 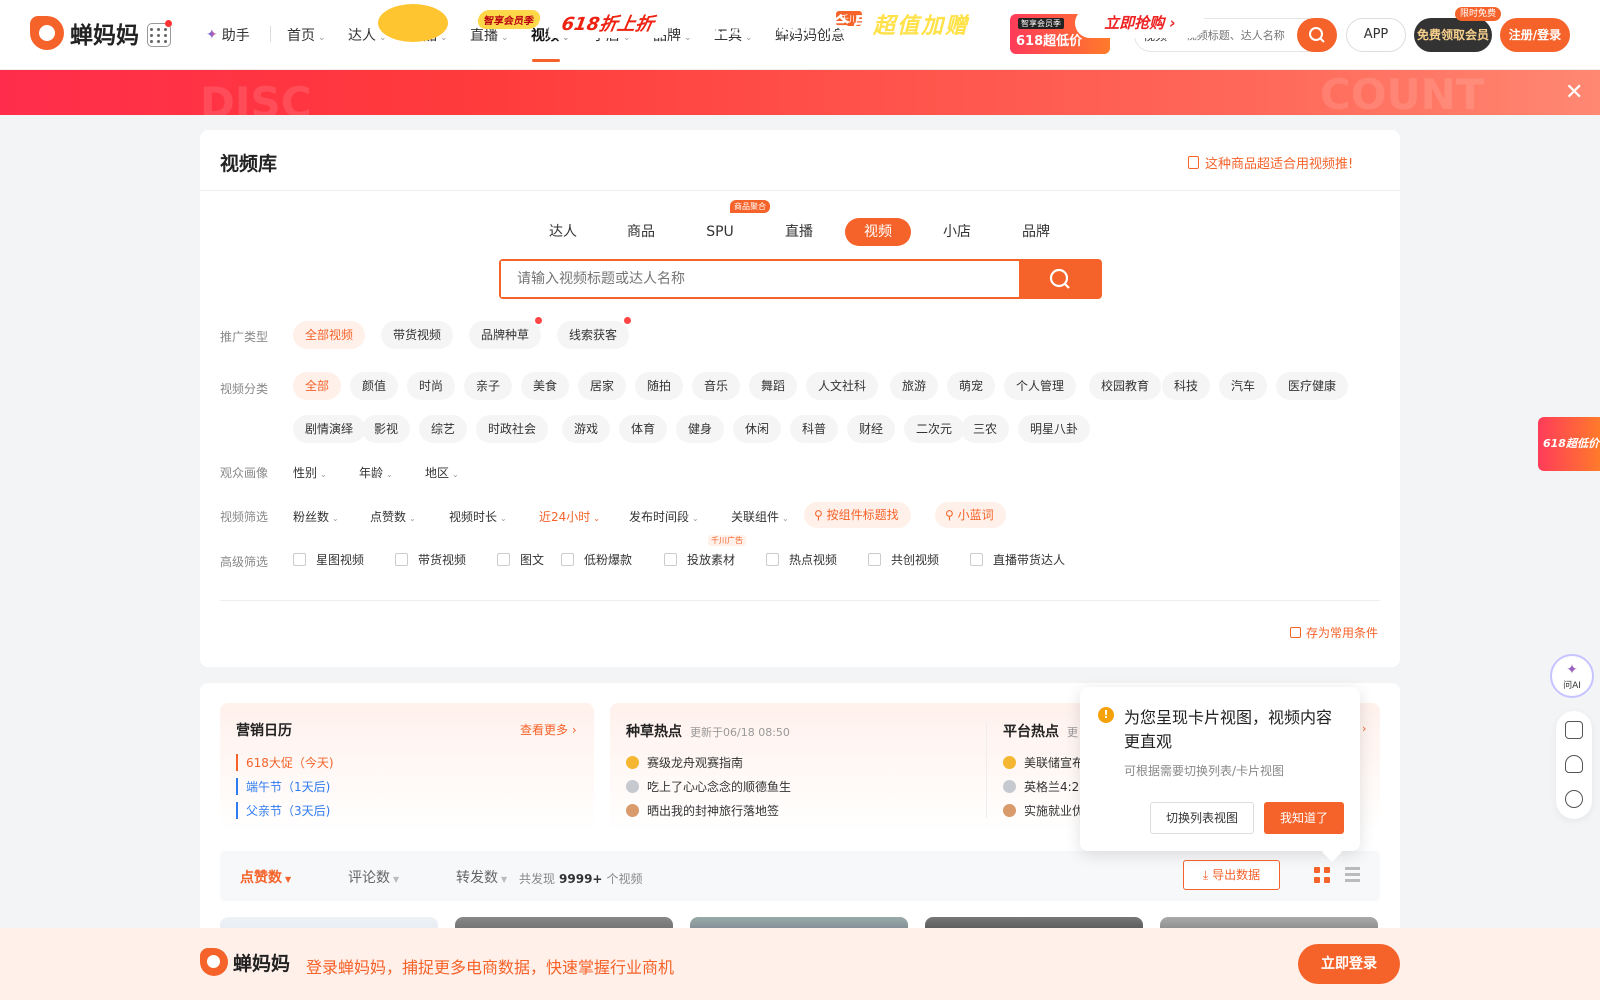 I want to click on category-chip: 舞蹈, so click(x=773, y=386).